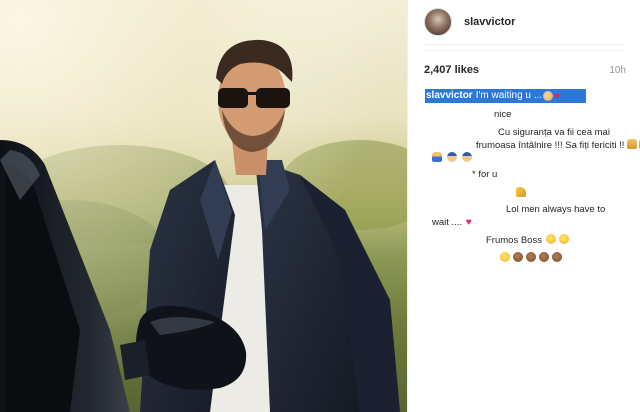 This screenshot has width=640, height=412. Describe the element at coordinates (449, 96) in the screenshot. I see `caption-username: slavvictor` at that location.